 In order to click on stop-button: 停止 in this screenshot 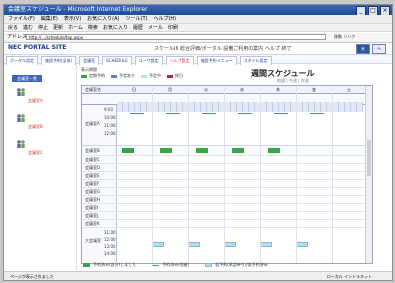, I will do `click(43, 27)`.